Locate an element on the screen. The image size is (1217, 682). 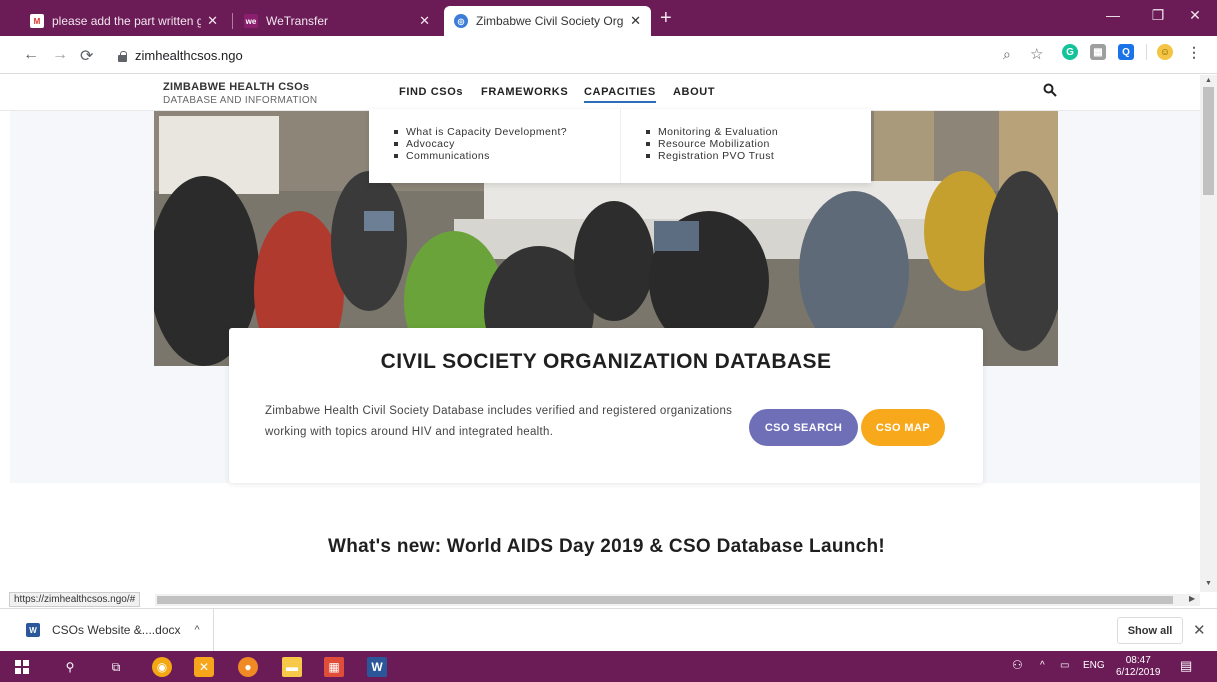
search-extension-icon: Q is located at coordinates (1126, 52).